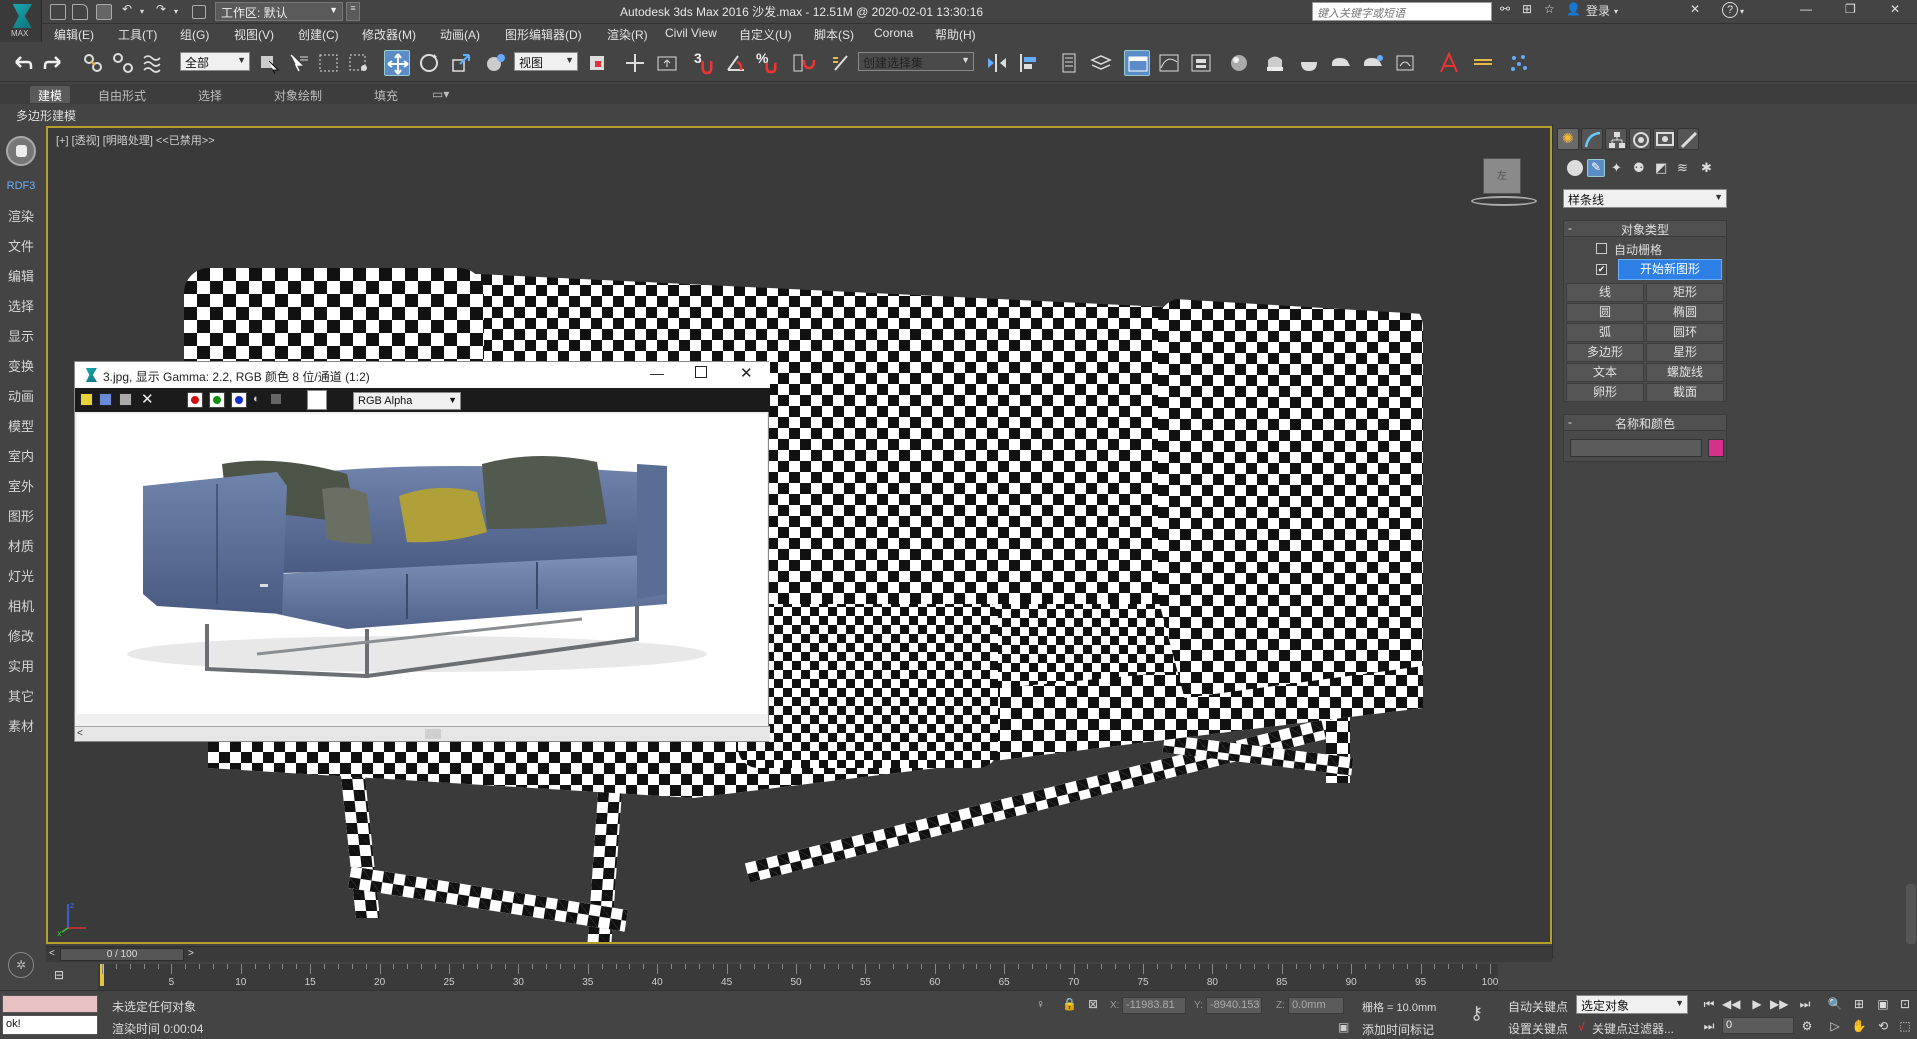 This screenshot has width=1917, height=1039. I want to click on frame-close-icon: ✕, so click(746, 373).